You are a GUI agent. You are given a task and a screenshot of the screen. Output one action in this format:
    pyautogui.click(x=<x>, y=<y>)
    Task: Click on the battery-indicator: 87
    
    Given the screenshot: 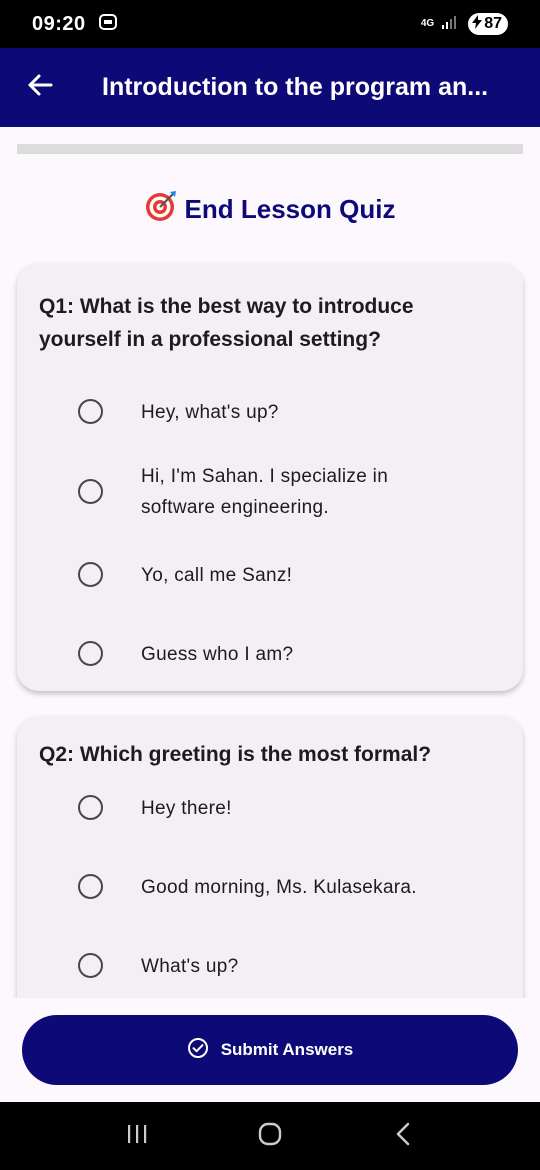 What is the action you would take?
    pyautogui.click(x=488, y=24)
    